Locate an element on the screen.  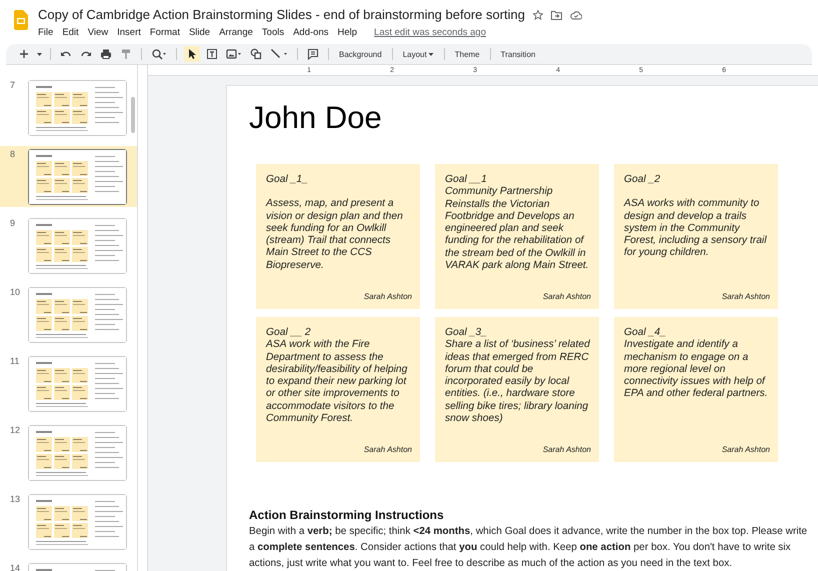
slide-number: 12 is located at coordinates (16, 430).